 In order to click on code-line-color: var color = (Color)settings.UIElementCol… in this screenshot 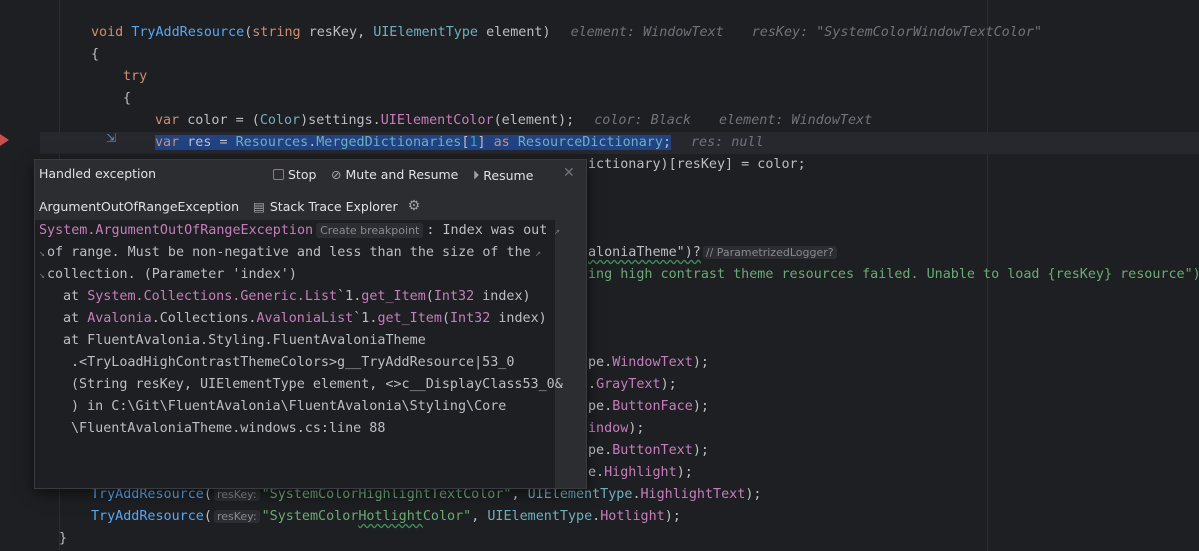, I will do `click(513, 121)`.